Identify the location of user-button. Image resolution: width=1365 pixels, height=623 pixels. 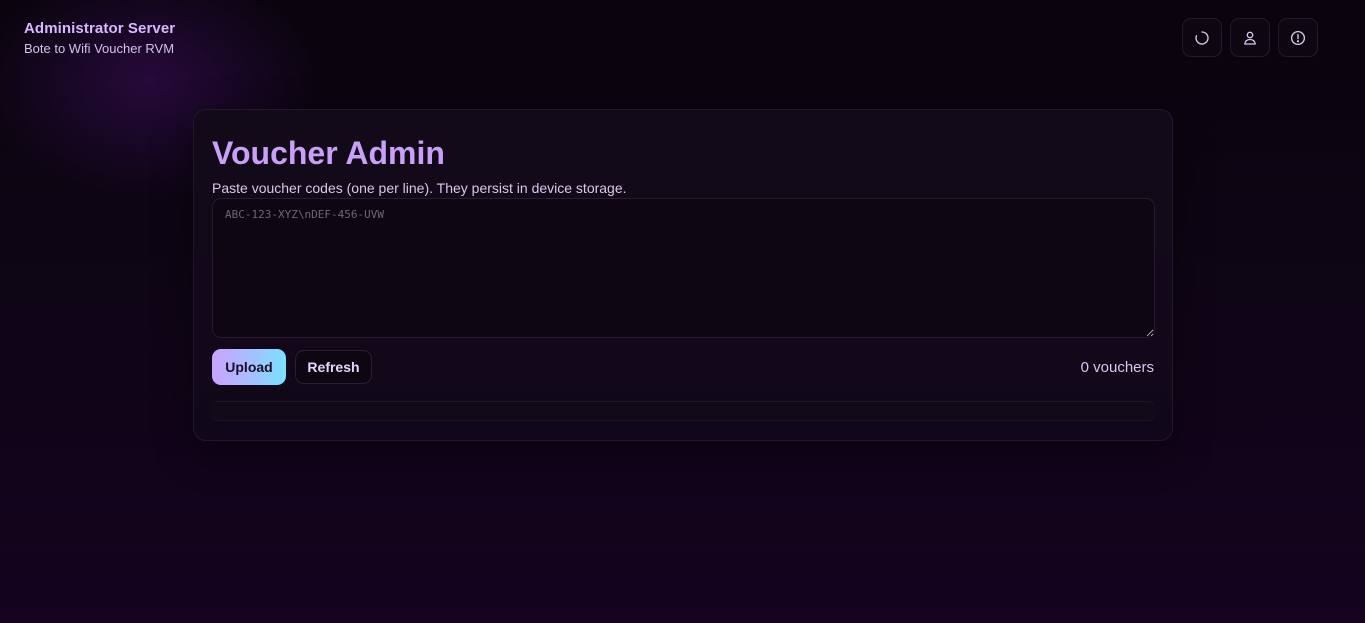
(1250, 37).